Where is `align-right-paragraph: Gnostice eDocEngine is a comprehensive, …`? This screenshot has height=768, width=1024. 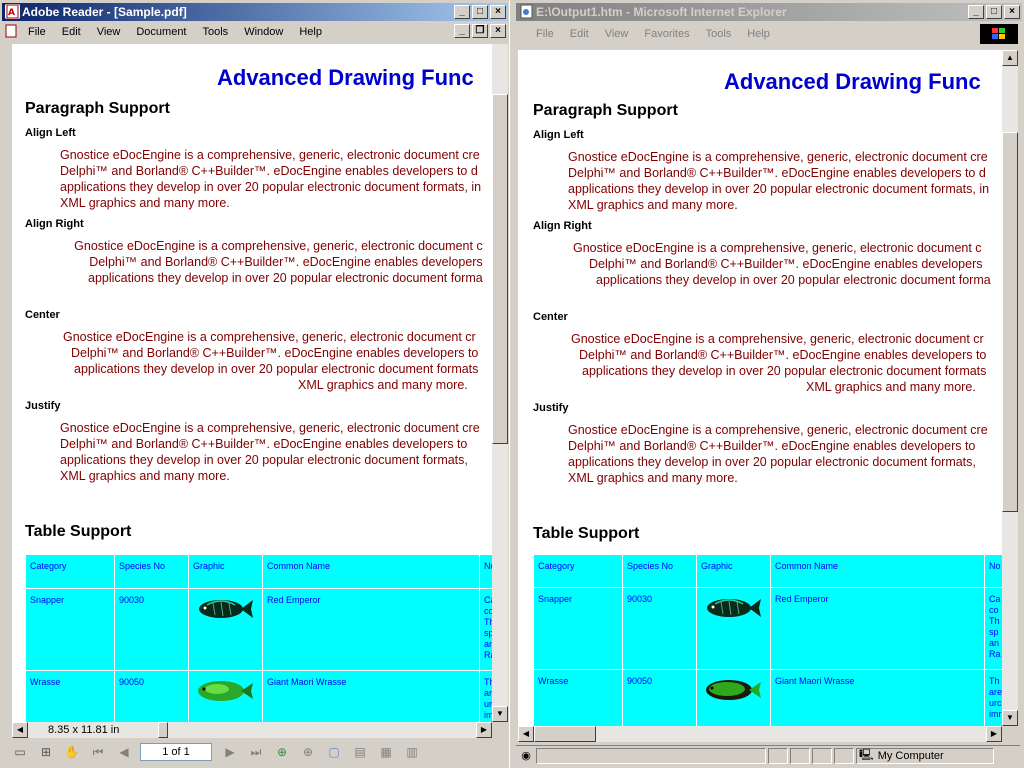
align-right-paragraph: Gnostice eDocEngine is a comprehensive, … is located at coordinates (278, 262).